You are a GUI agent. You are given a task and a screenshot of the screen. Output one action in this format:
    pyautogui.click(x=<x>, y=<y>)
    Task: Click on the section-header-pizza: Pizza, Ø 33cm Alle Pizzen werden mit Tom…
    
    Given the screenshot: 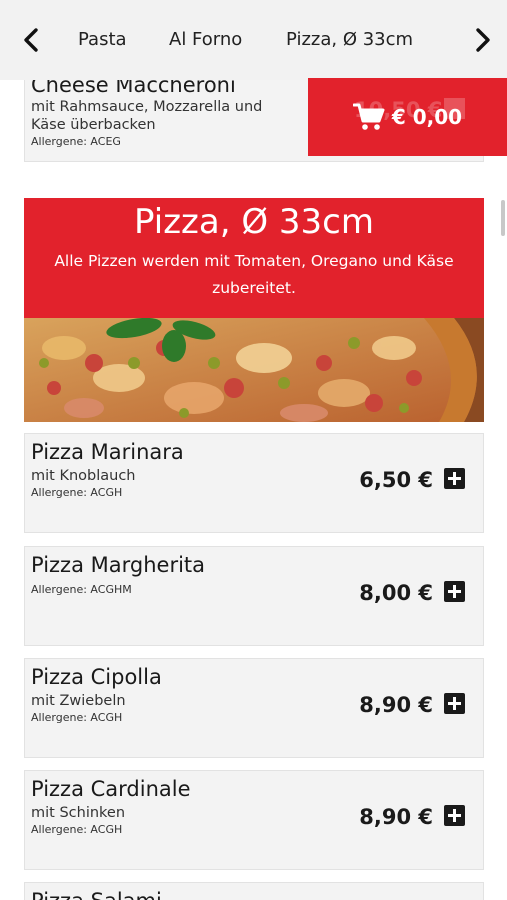 What is the action you would take?
    pyautogui.click(x=254, y=258)
    